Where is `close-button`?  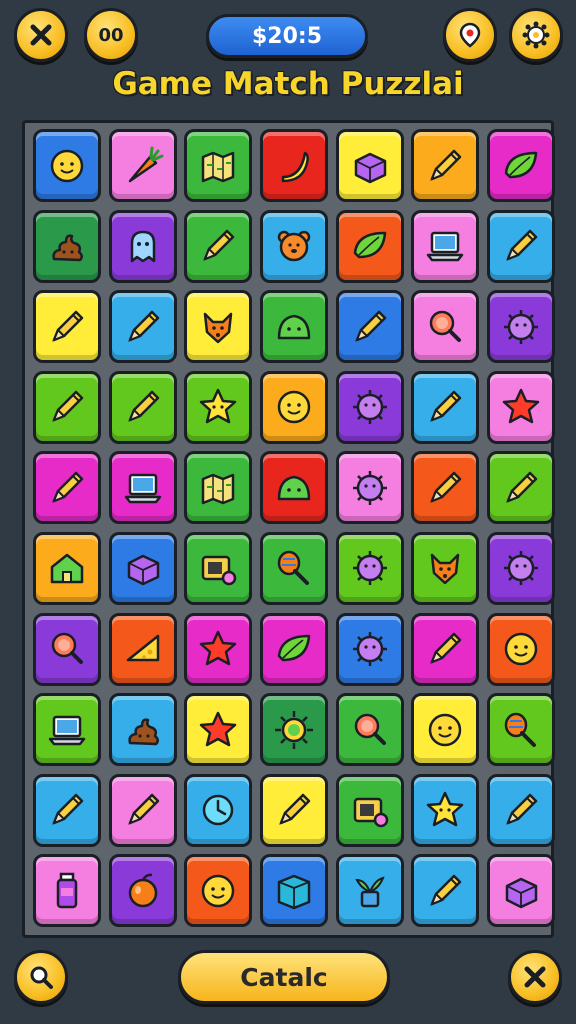 close-button is located at coordinates (41, 35).